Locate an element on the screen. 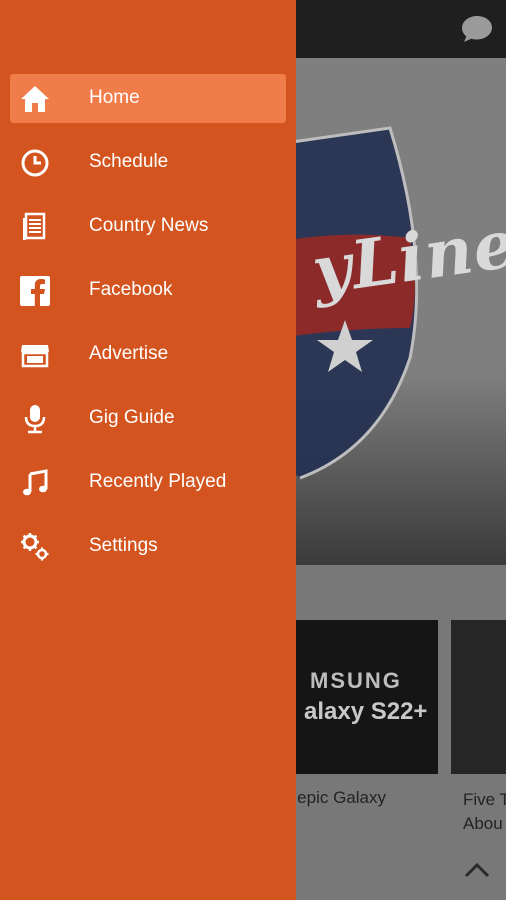 The height and width of the screenshot is (900, 506). drawer-item-label: Gig Guide is located at coordinates (132, 417).